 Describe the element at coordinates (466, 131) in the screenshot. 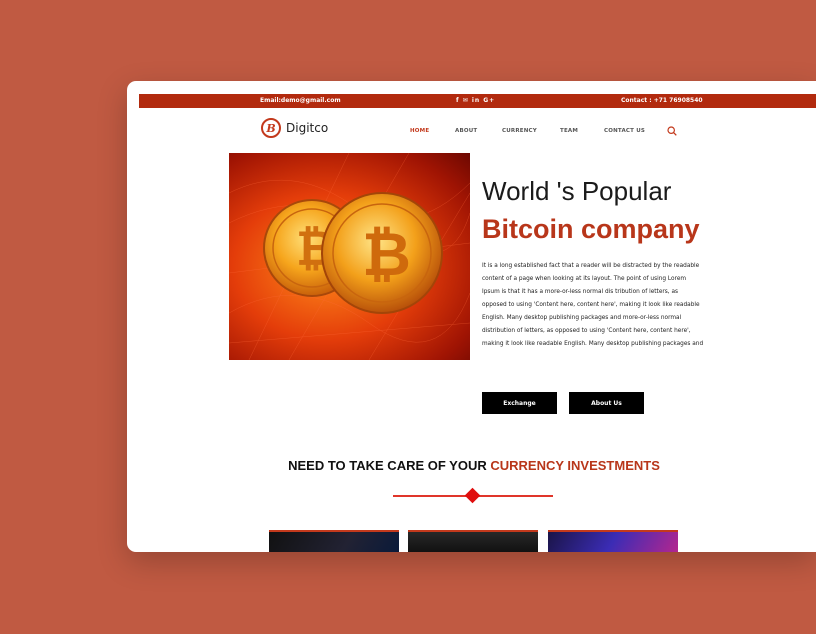

I see `nav-about: ABOUT` at that location.